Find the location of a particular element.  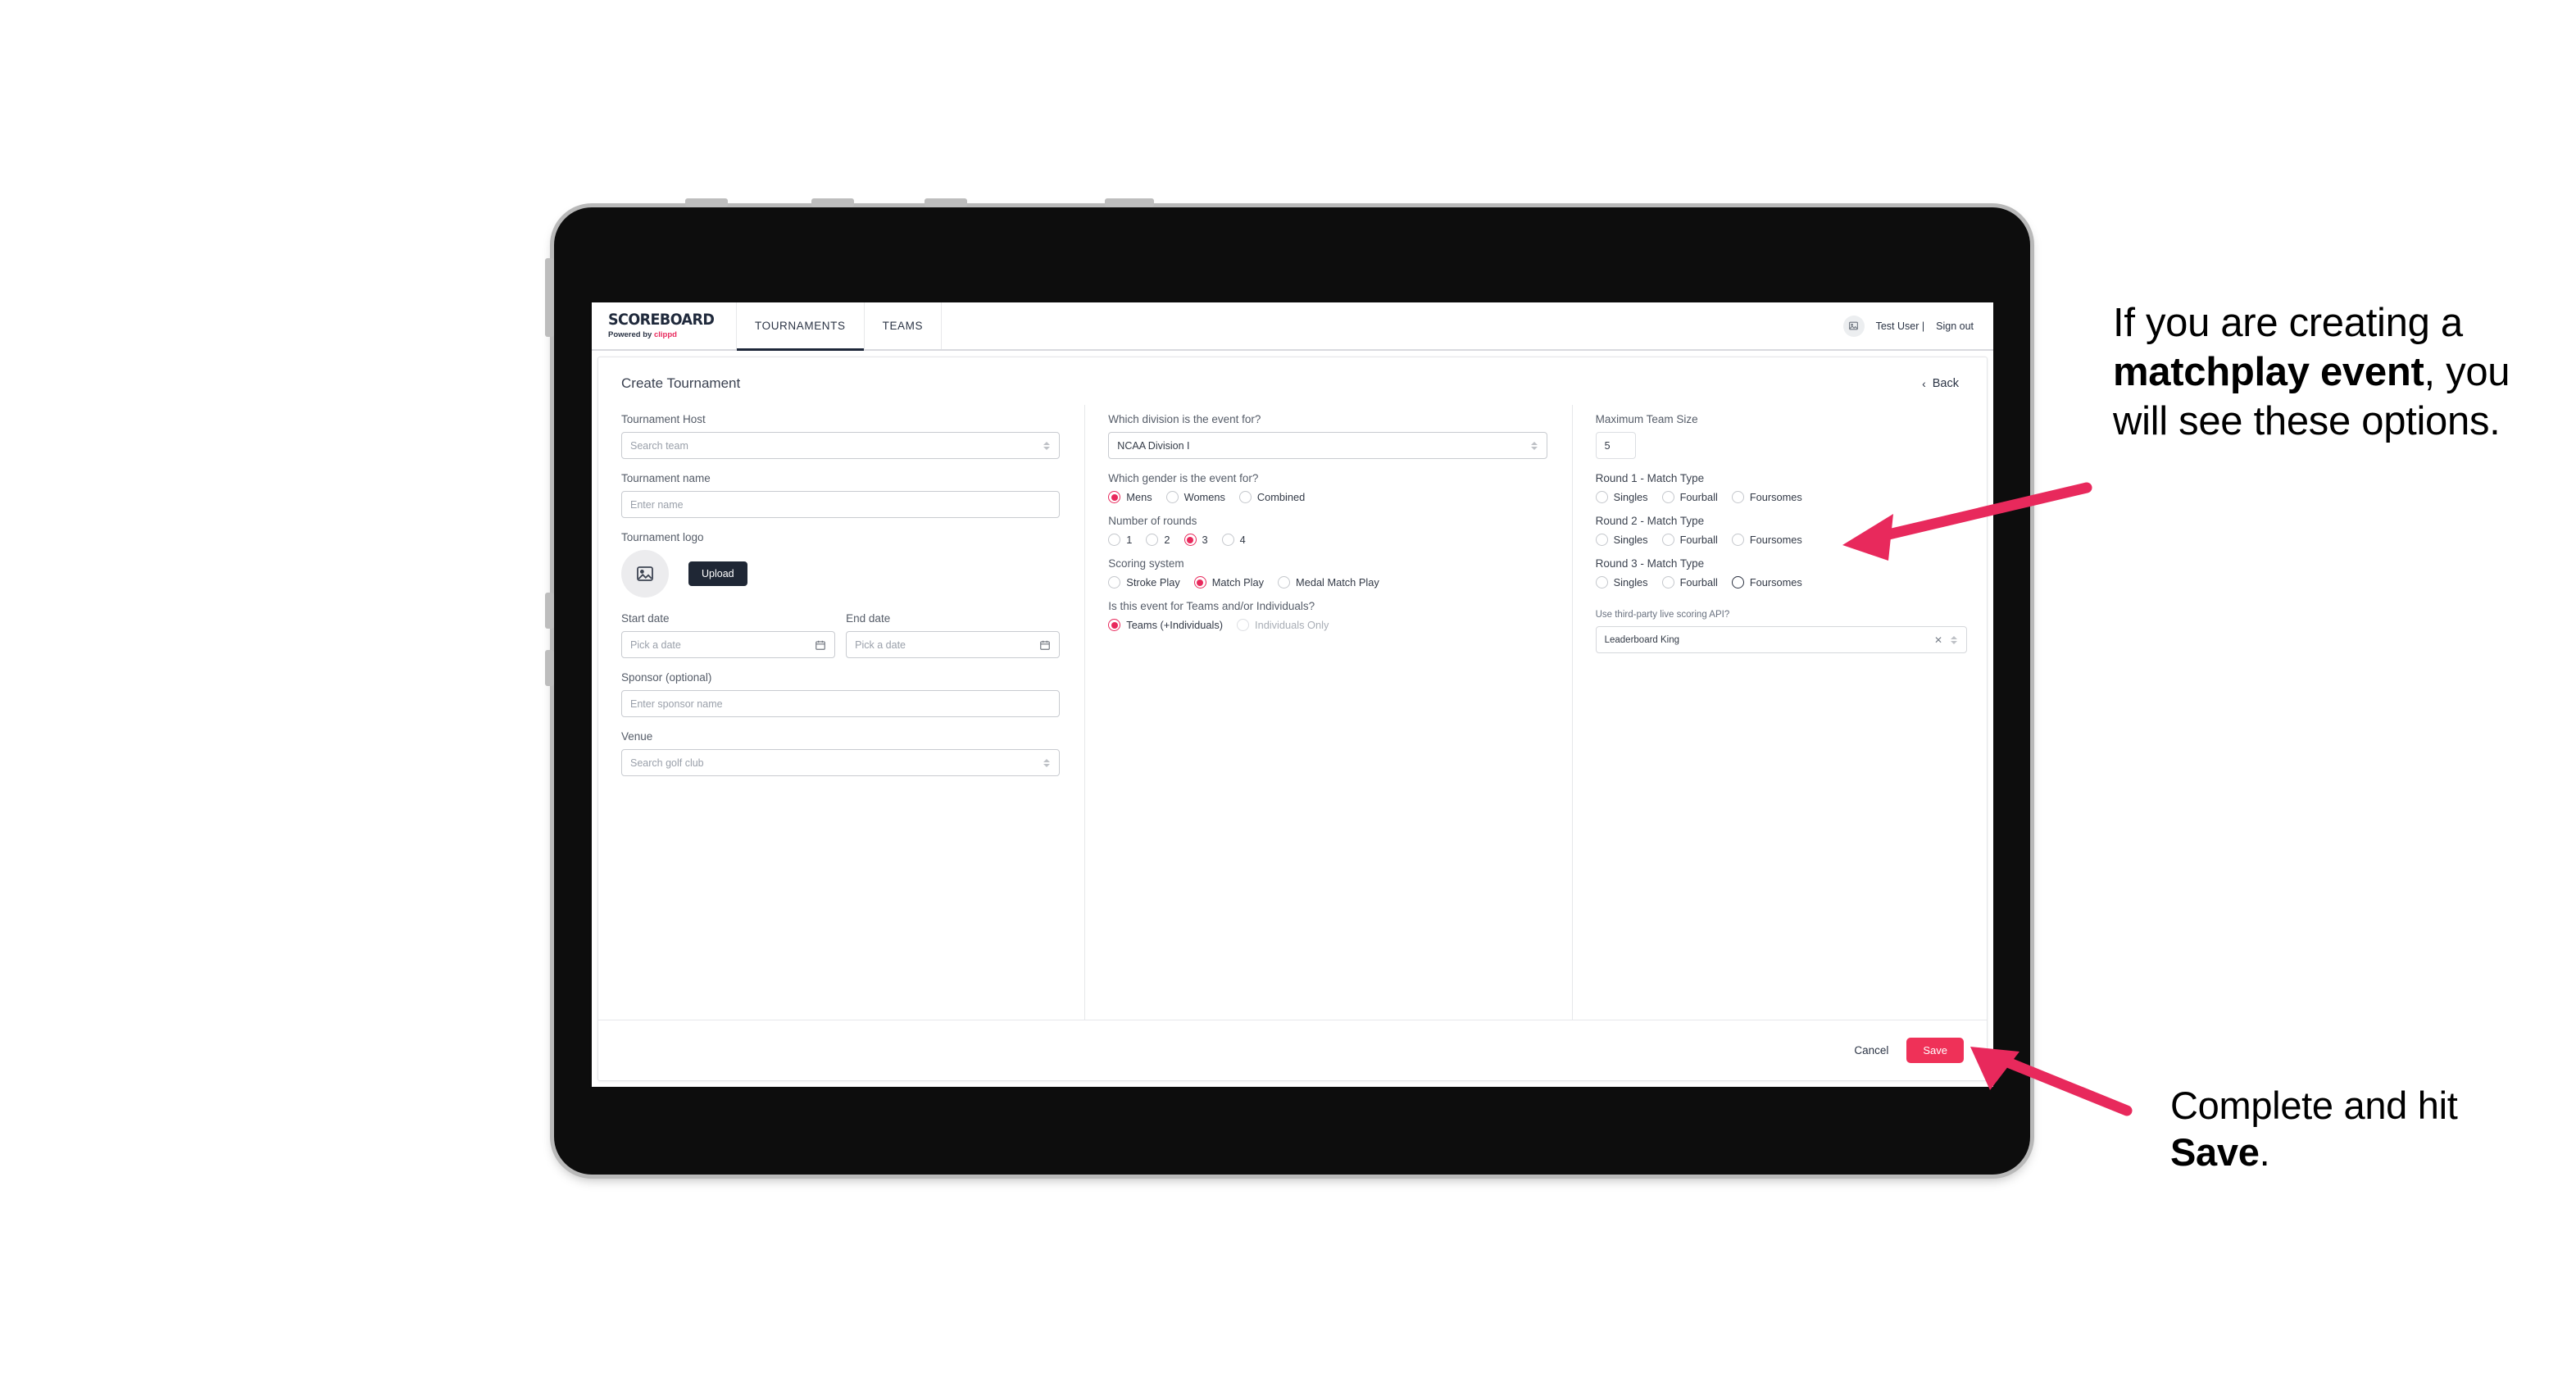

radio-round3-fourball: Fourball is located at coordinates (1689, 582).